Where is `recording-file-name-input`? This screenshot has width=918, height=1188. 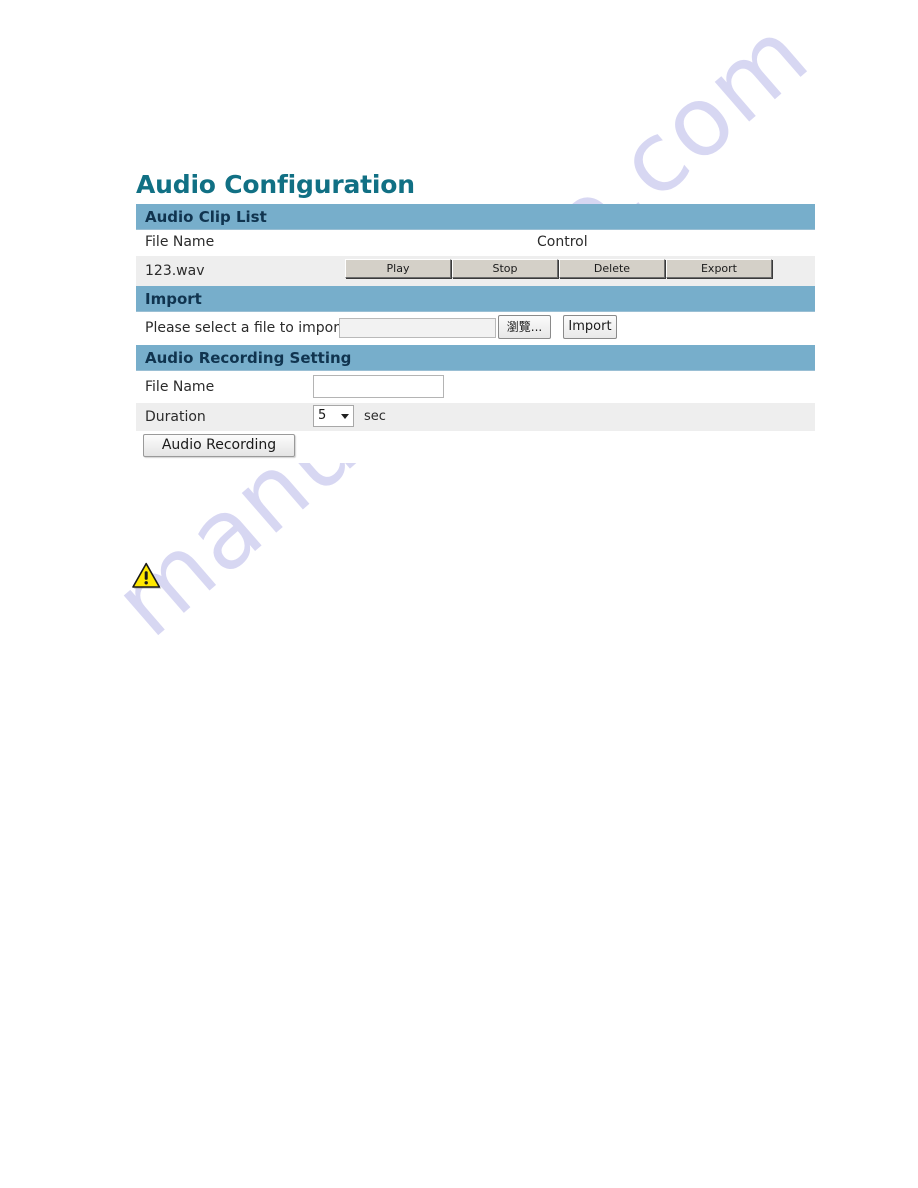
recording-file-name-input is located at coordinates (378, 386).